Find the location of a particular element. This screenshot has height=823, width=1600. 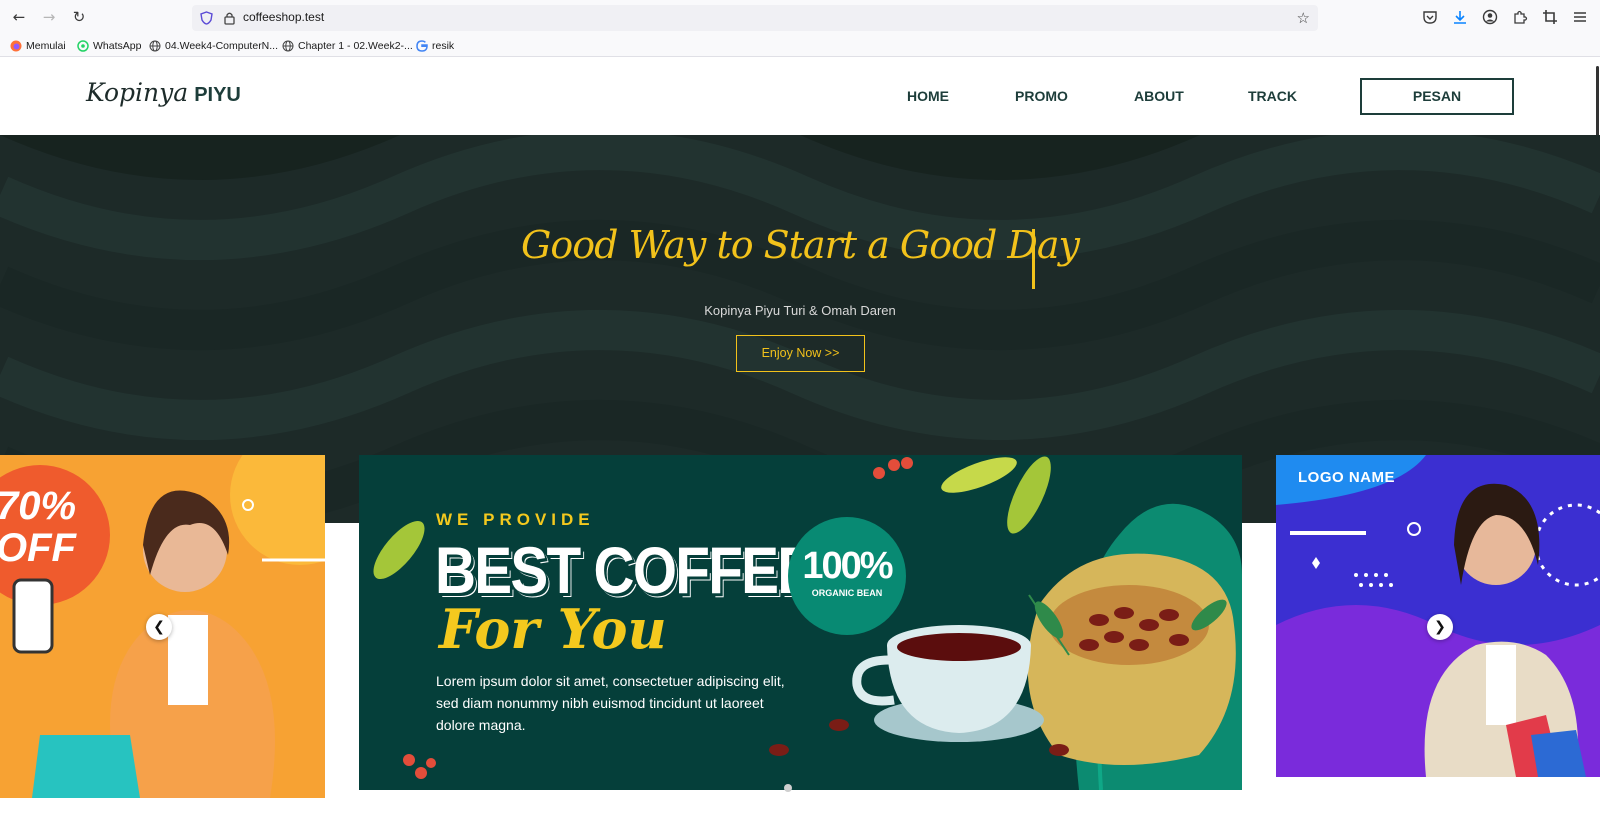

url-text: coffeeshop.test is located at coordinates (283, 17).